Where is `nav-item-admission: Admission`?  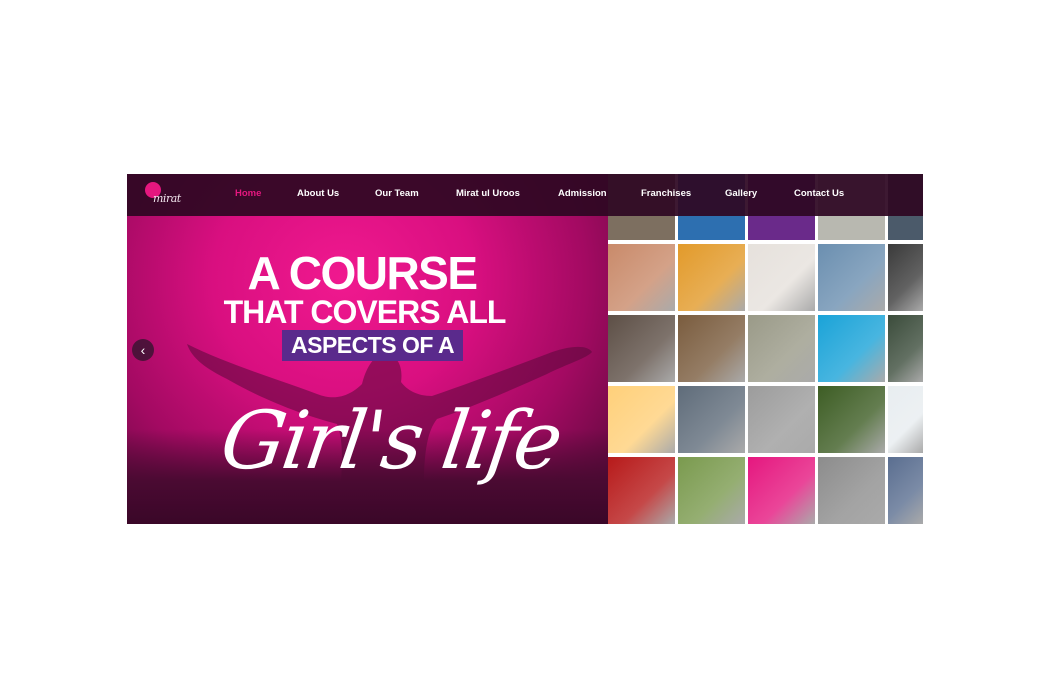
nav-item-admission: Admission is located at coordinates (582, 193).